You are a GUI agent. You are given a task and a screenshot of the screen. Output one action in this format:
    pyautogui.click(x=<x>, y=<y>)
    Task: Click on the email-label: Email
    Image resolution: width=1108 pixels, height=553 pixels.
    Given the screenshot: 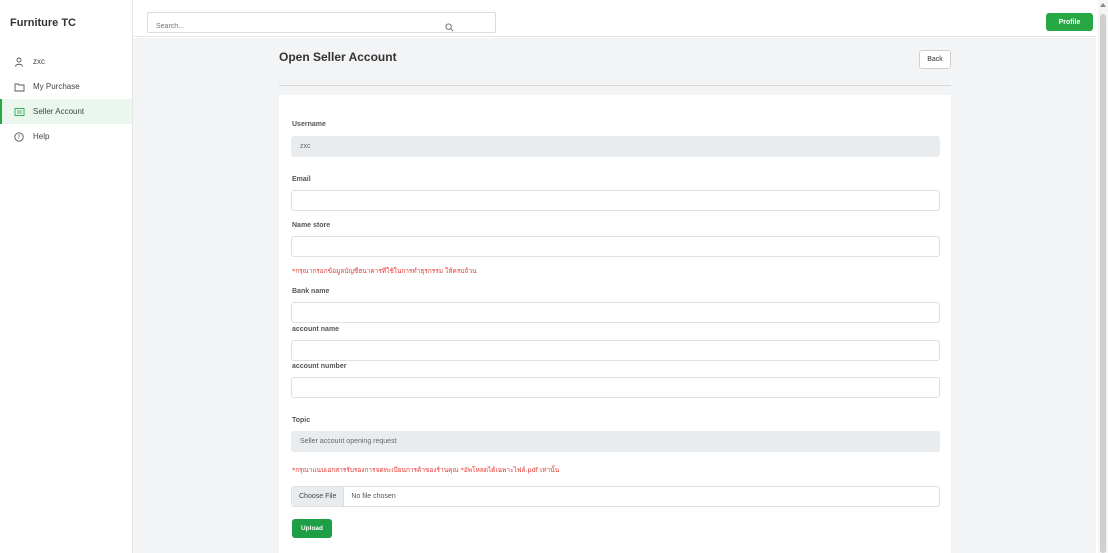 What is the action you would take?
    pyautogui.click(x=301, y=179)
    